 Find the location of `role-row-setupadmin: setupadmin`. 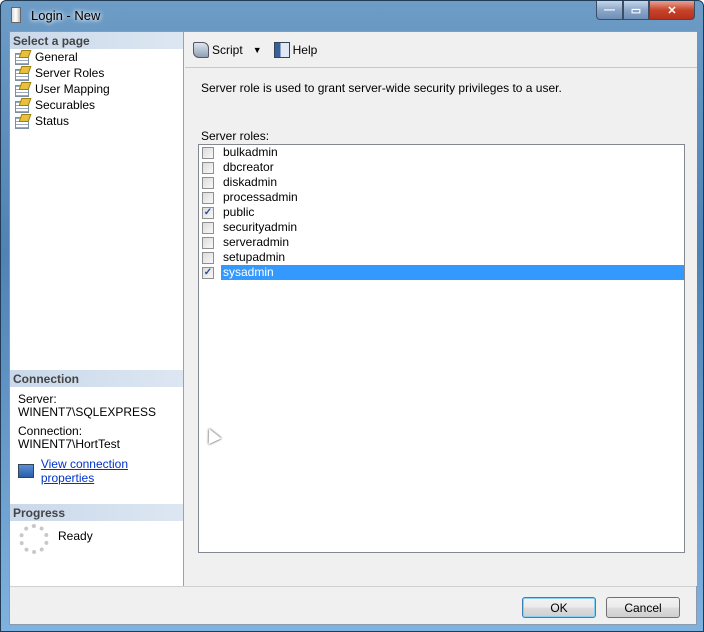

role-row-setupadmin: setupadmin is located at coordinates (441, 257).